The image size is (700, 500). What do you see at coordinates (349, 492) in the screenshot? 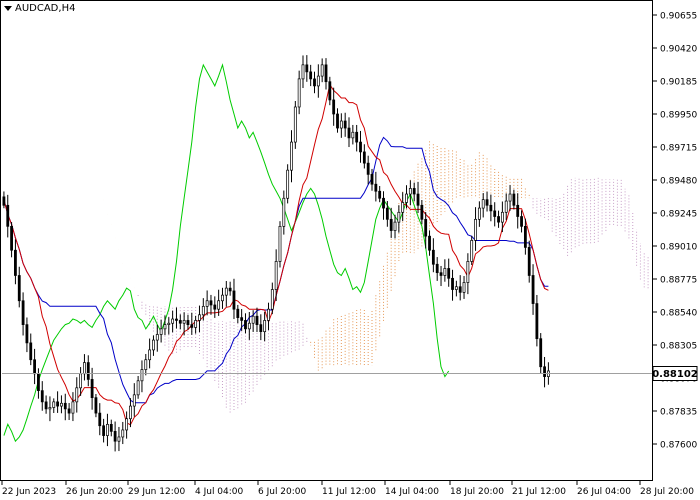
I see `x-tick-label: 11 Jul 12:00` at bounding box center [349, 492].